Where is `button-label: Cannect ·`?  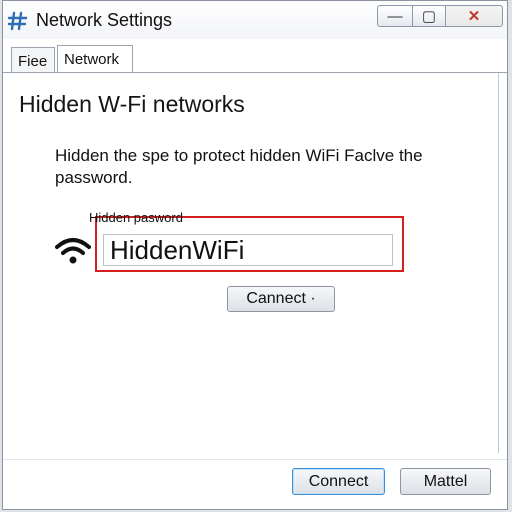 button-label: Cannect · is located at coordinates (281, 298).